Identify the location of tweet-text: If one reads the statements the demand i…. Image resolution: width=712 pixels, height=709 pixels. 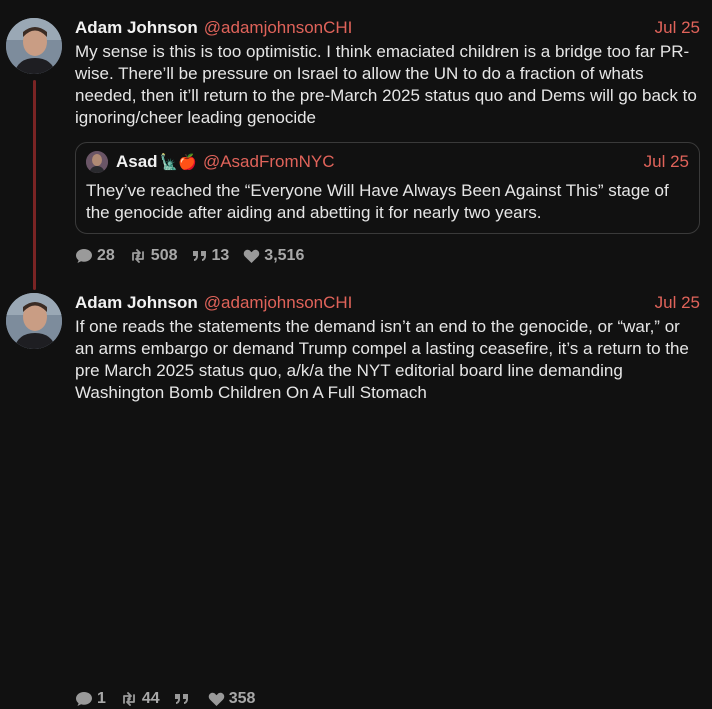
(382, 359).